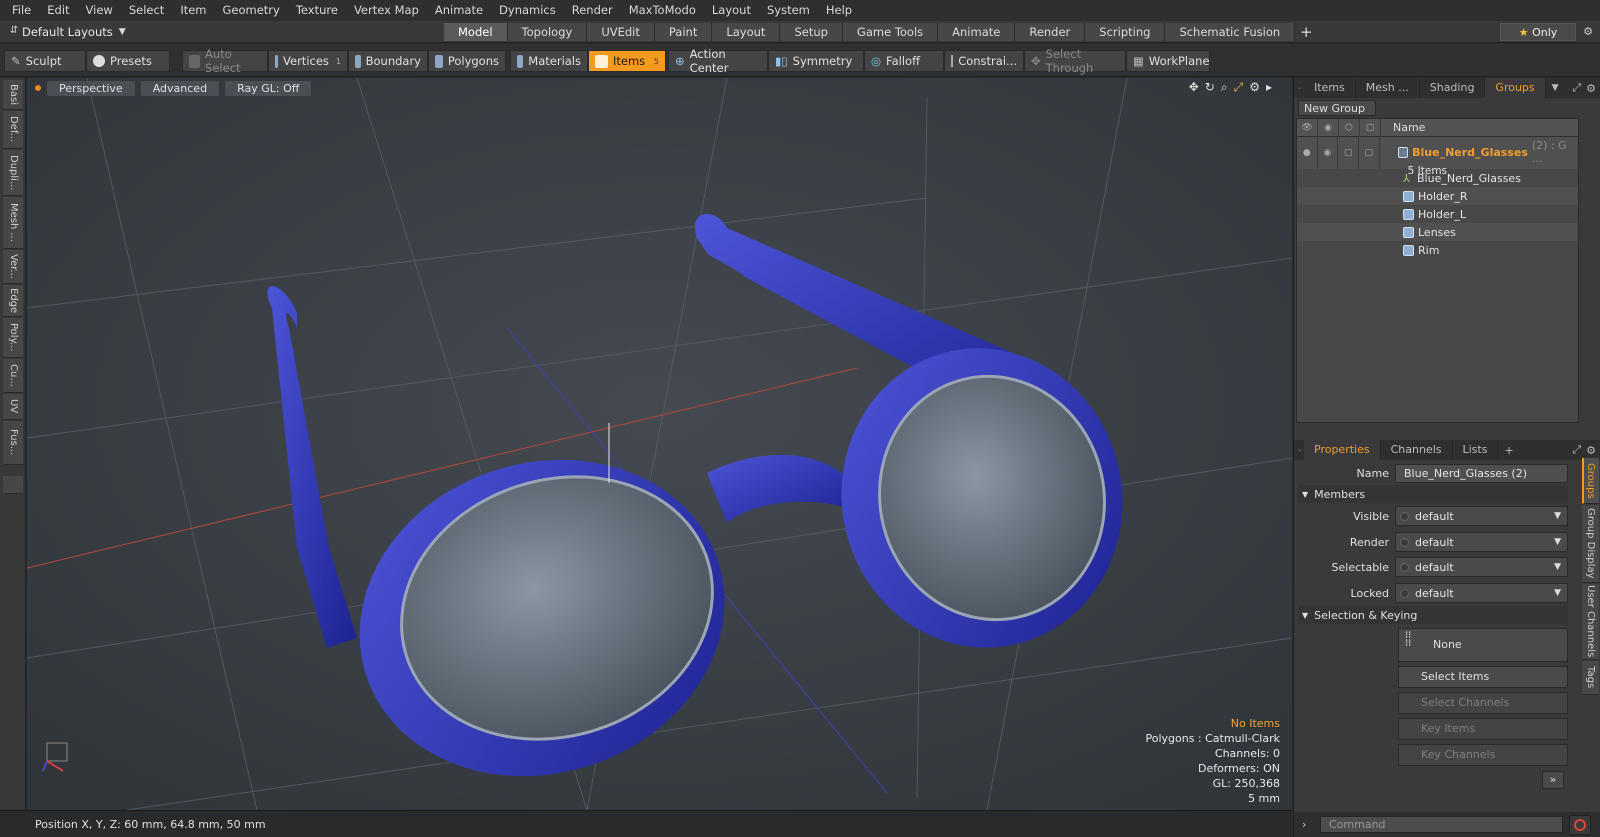 The height and width of the screenshot is (837, 1600). I want to click on lock-icon: ▢, so click(1370, 127).